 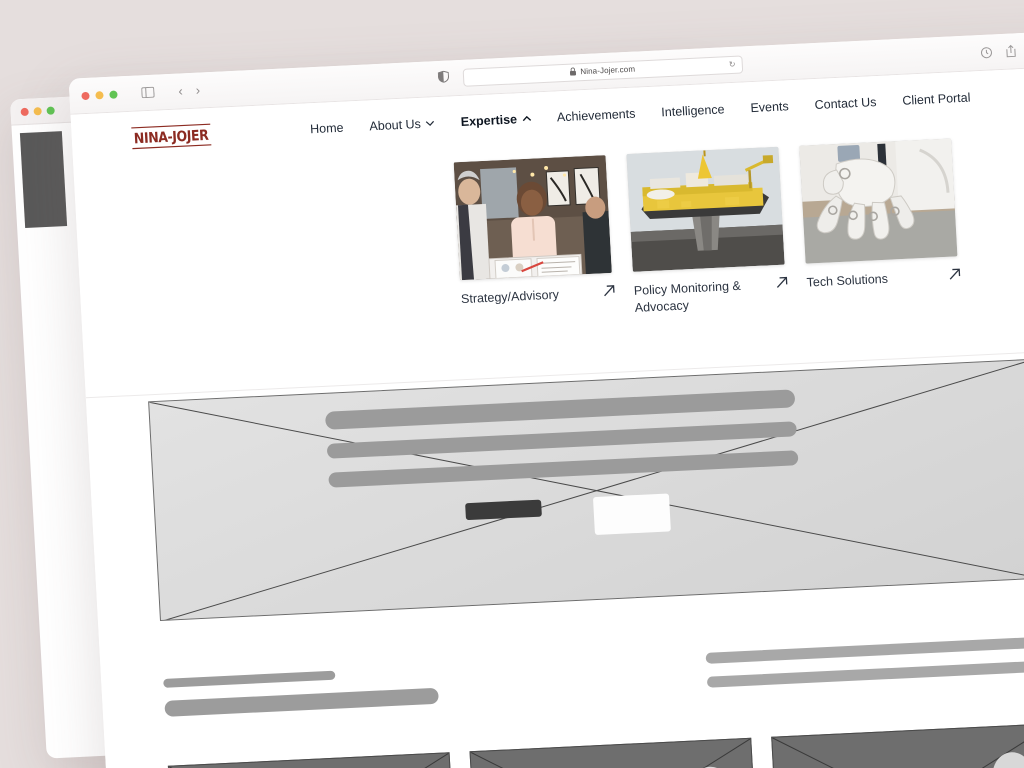 I want to click on nav-item-contact-us: Contact Us, so click(x=845, y=103).